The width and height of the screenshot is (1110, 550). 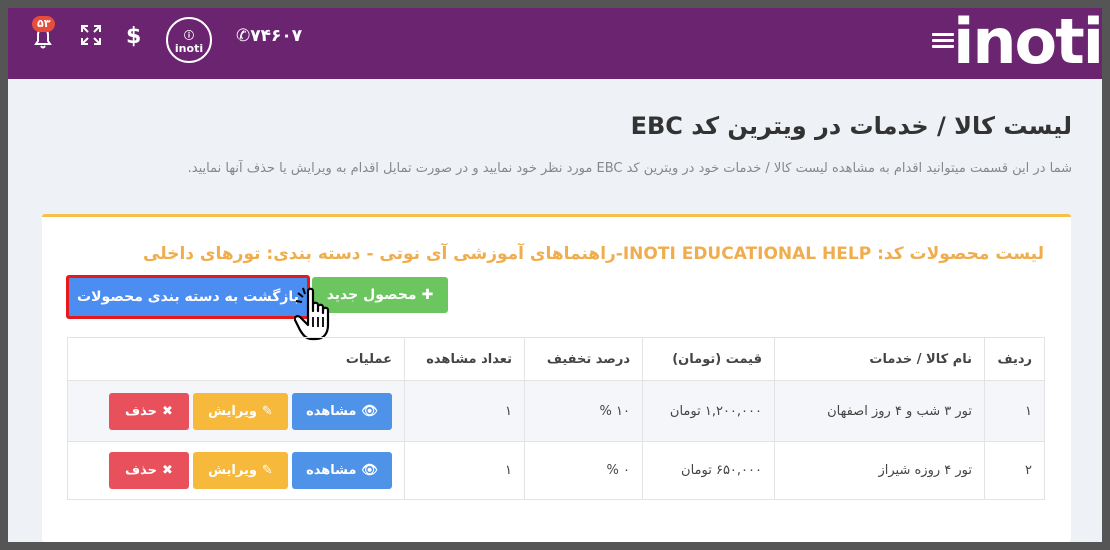 I want to click on menu-toggle-icon, so click(x=943, y=41).